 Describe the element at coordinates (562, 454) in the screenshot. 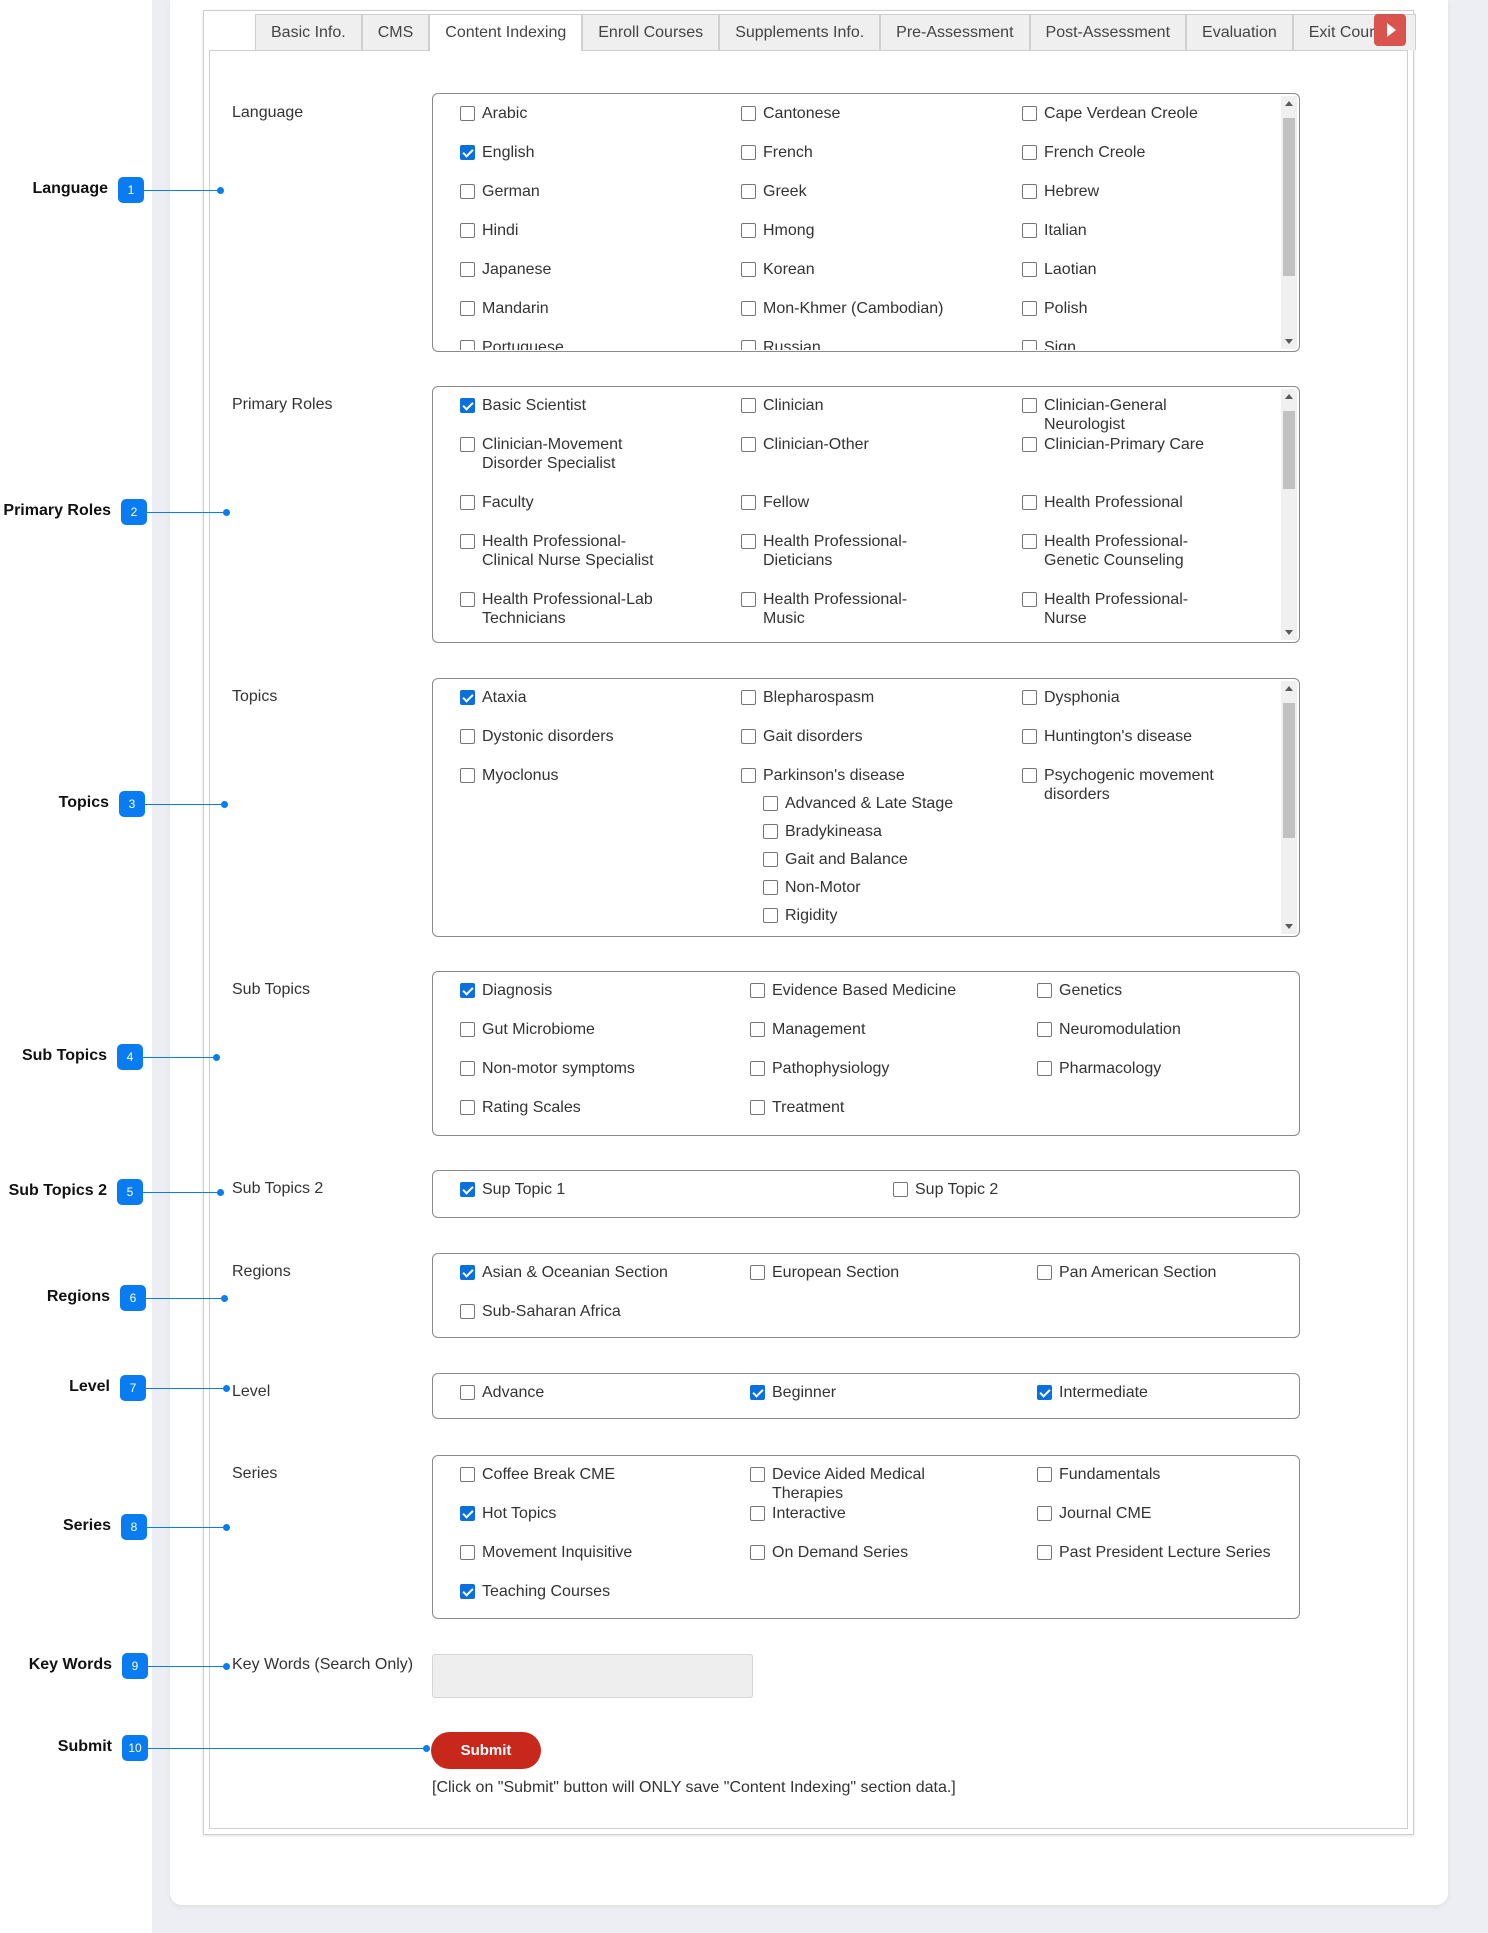

I see `roles-option: Clinician-Movement Disorder Specialist` at that location.